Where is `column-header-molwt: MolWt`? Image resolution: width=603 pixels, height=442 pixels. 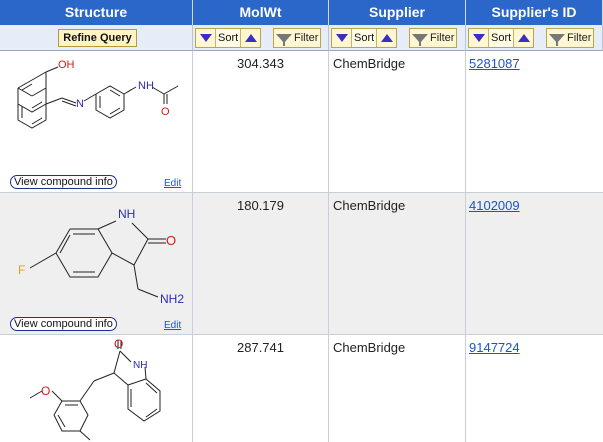 column-header-molwt: MolWt is located at coordinates (261, 12).